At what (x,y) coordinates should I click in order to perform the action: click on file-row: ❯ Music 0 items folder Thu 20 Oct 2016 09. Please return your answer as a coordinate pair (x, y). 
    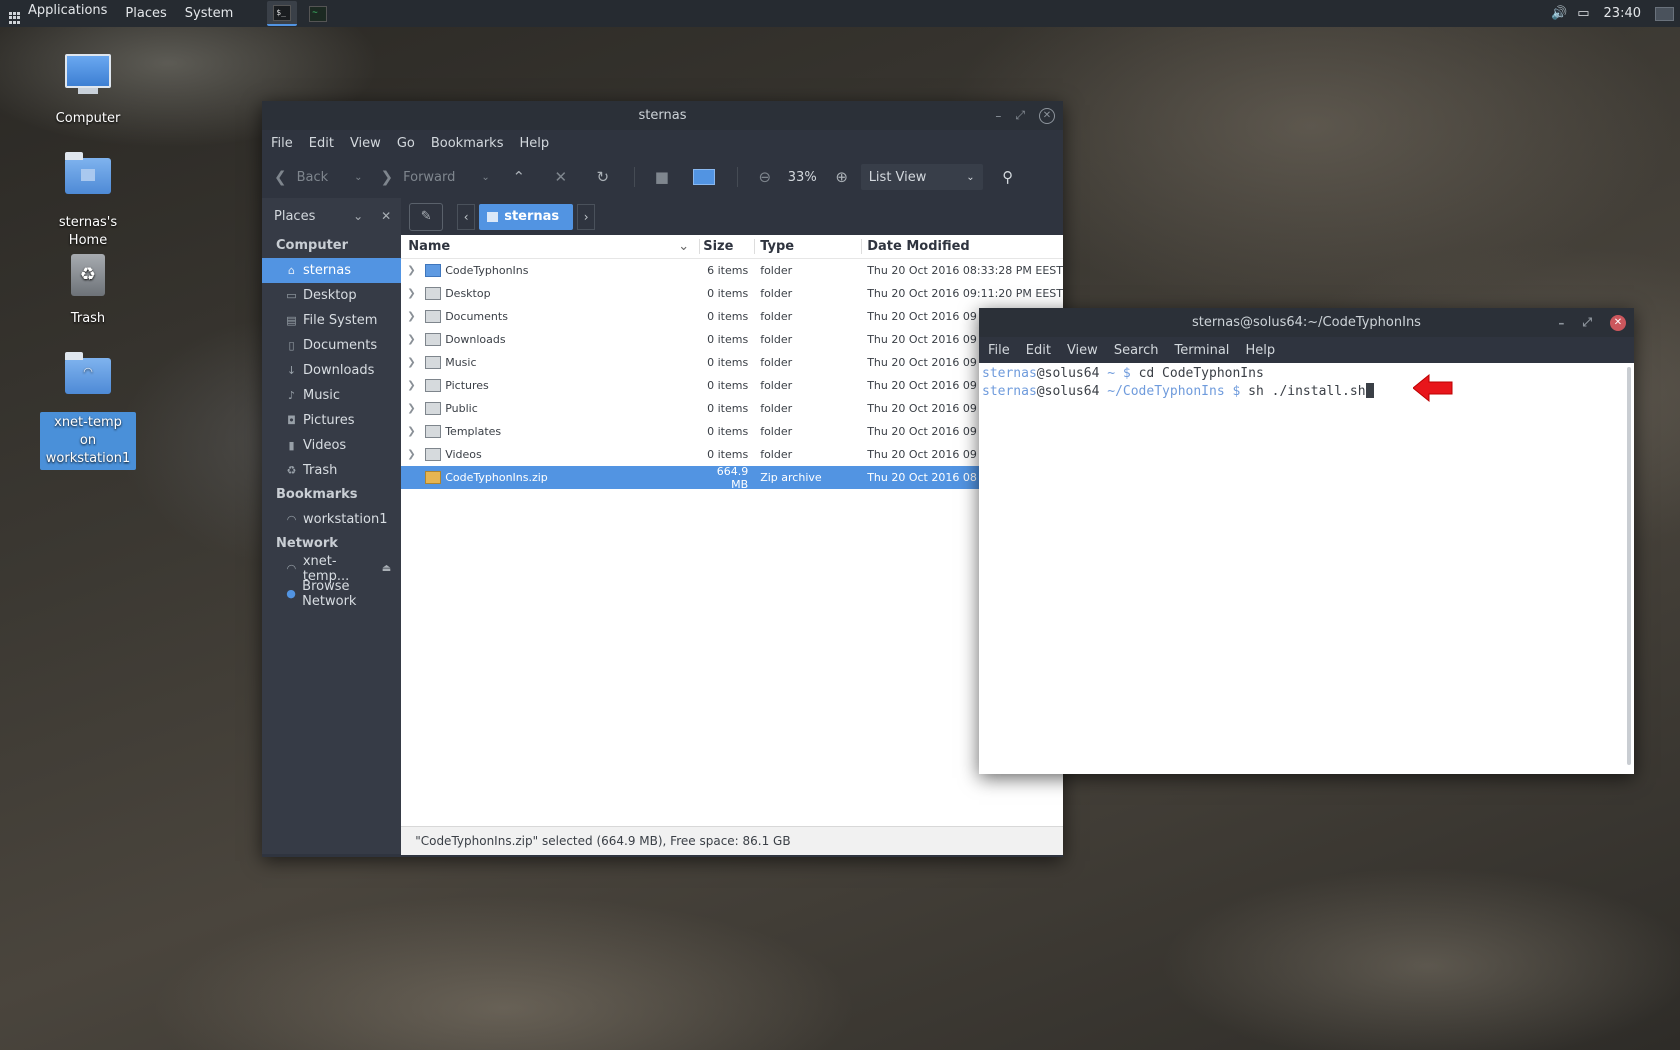
    Looking at the image, I should click on (732, 362).